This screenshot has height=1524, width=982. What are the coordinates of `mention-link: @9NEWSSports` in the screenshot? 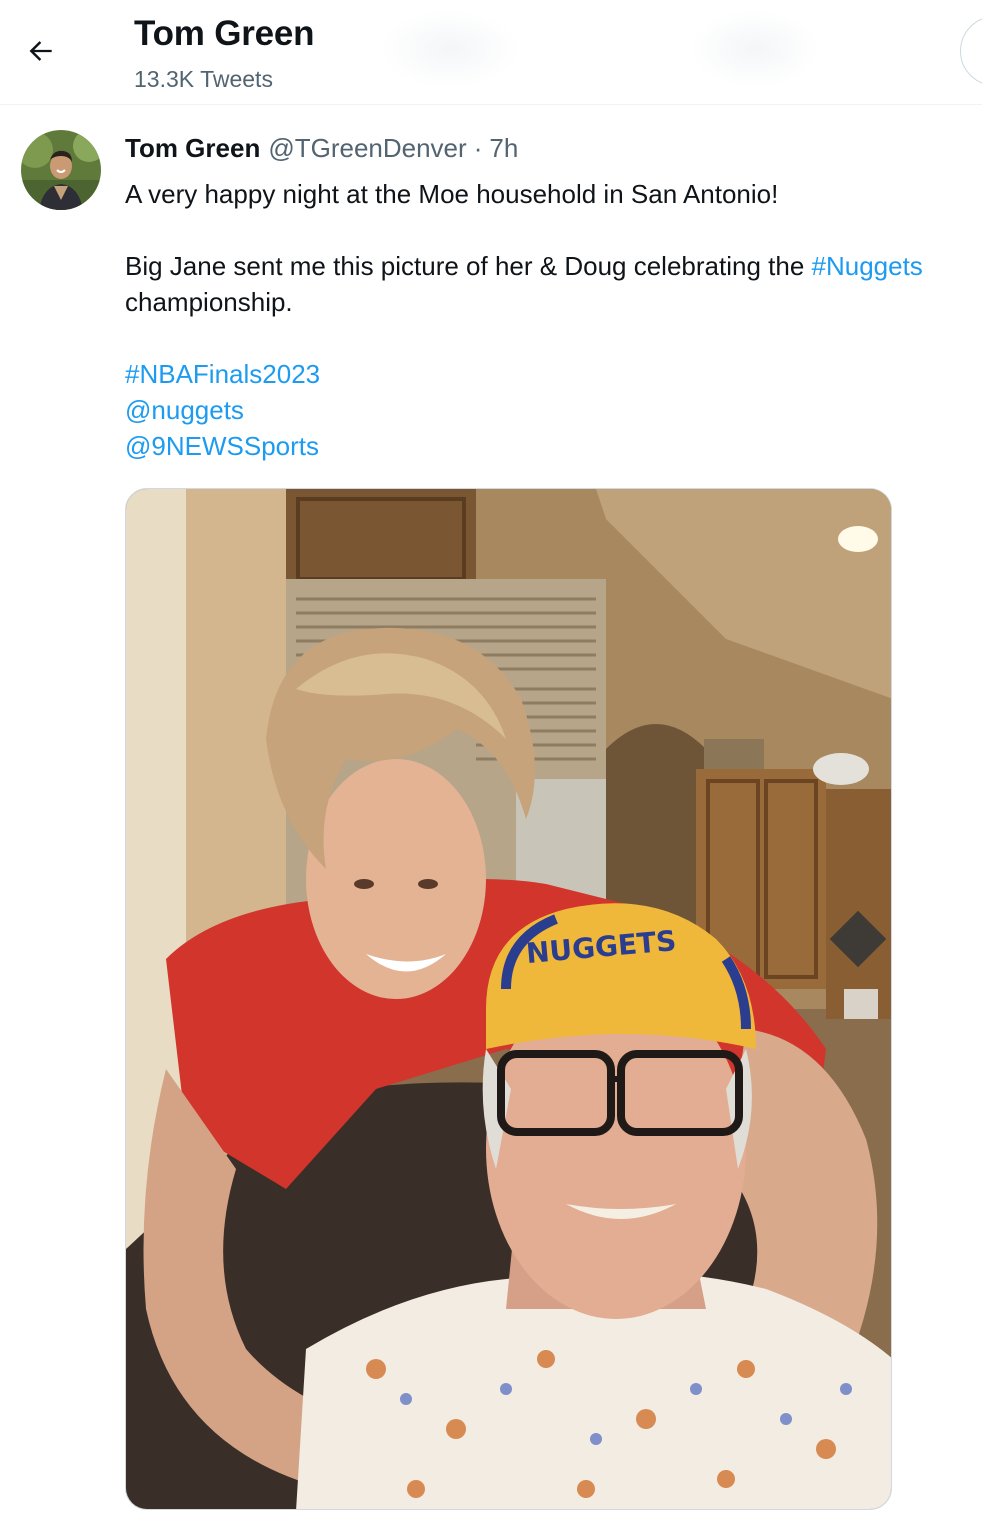 It's located at (222, 446).